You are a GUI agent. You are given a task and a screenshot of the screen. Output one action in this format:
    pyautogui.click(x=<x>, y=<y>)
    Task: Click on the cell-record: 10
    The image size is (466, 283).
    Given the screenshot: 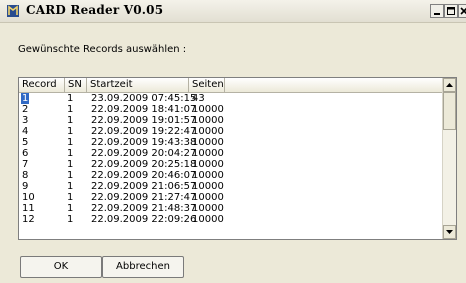 What is the action you would take?
    pyautogui.click(x=28, y=197)
    